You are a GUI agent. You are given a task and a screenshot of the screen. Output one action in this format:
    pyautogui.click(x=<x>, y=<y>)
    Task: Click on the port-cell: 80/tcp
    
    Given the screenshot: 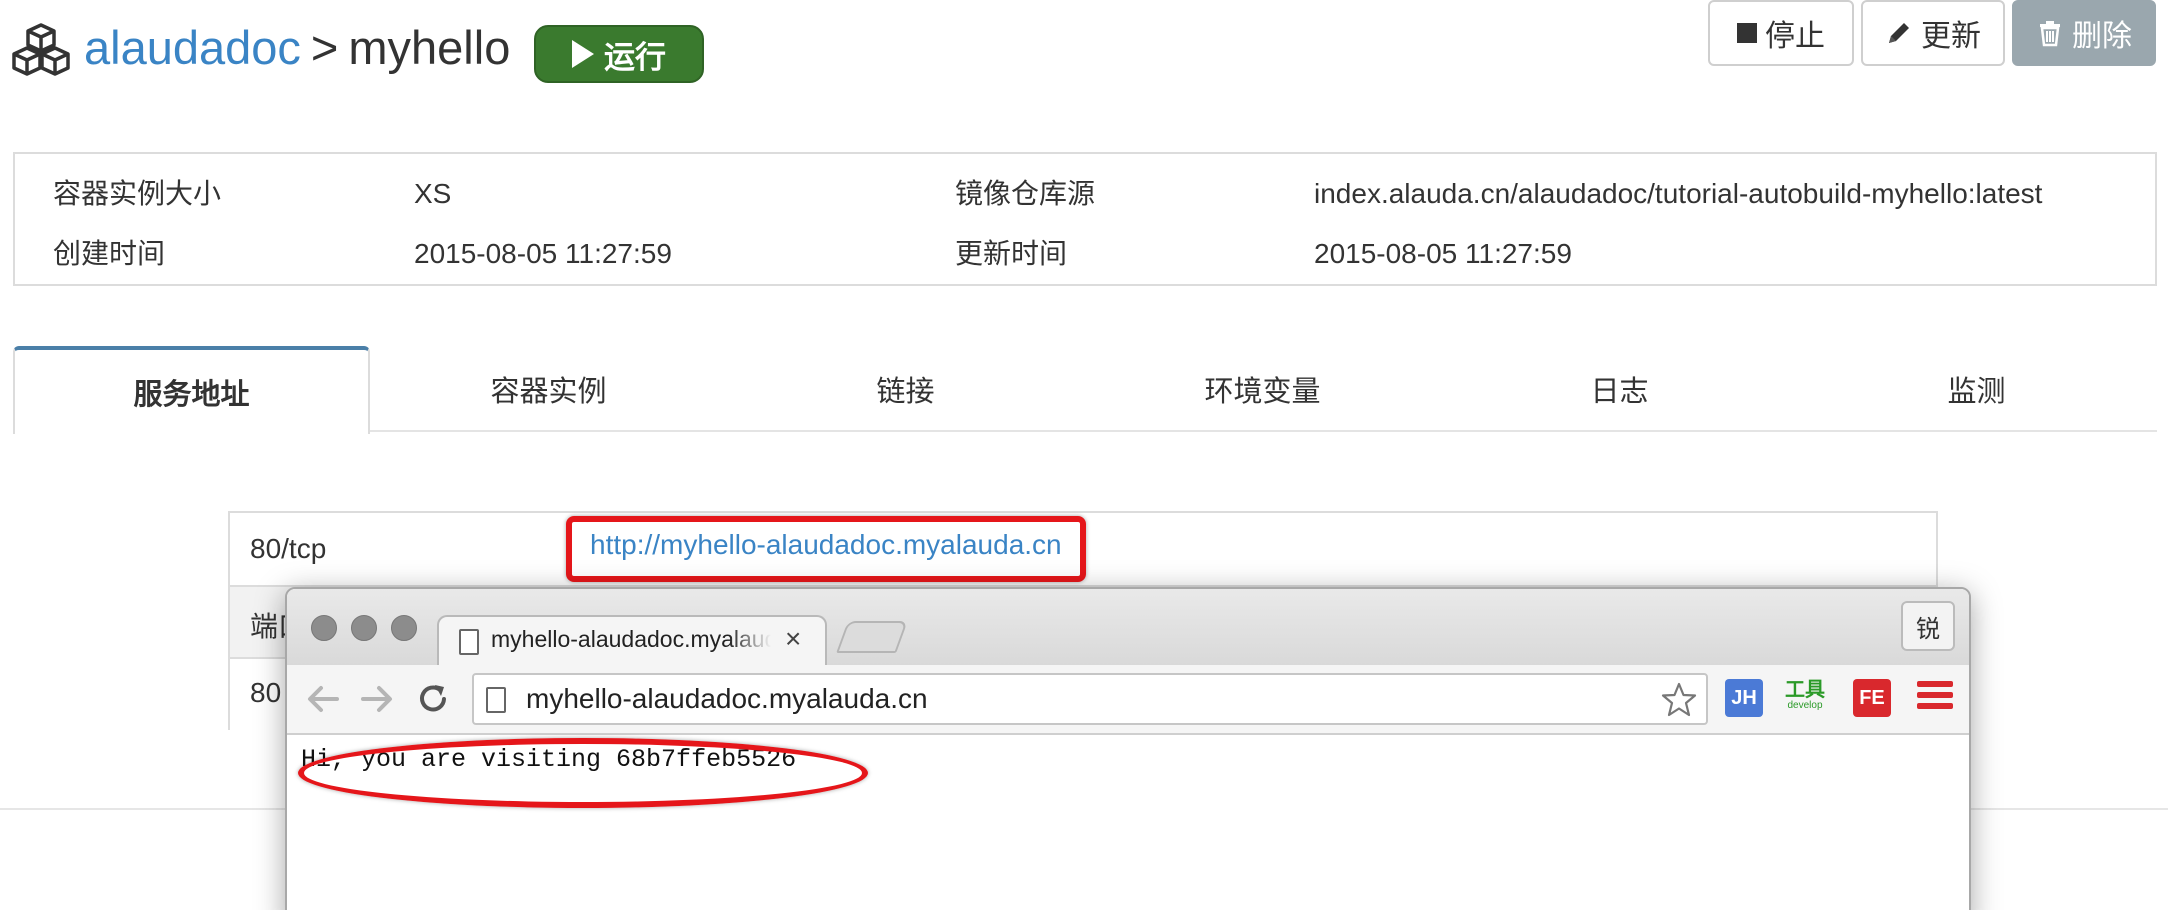 What is the action you would take?
    pyautogui.click(x=288, y=548)
    